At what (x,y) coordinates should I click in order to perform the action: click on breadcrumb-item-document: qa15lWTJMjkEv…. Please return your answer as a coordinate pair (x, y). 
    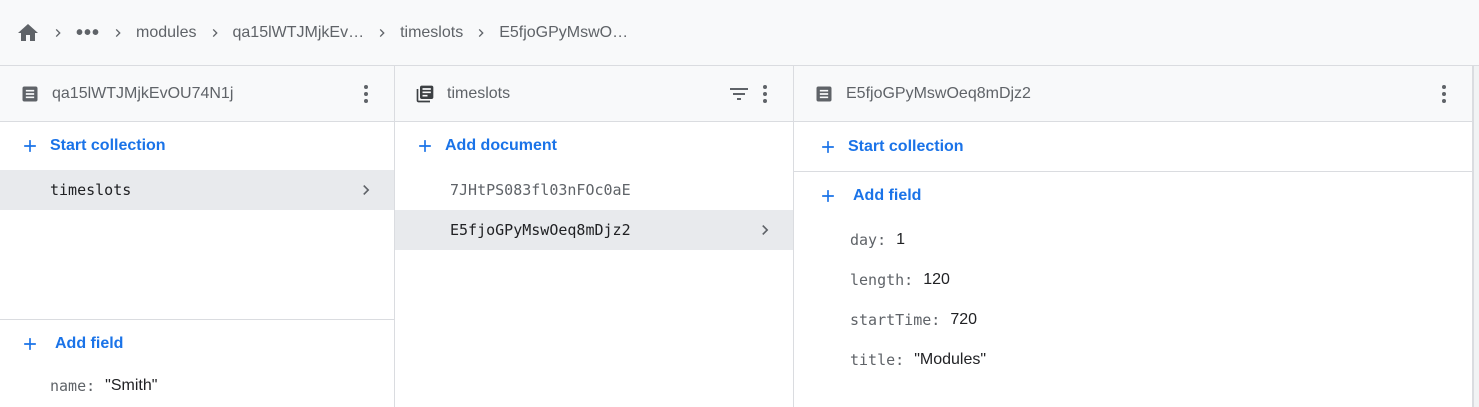
    Looking at the image, I should click on (299, 33).